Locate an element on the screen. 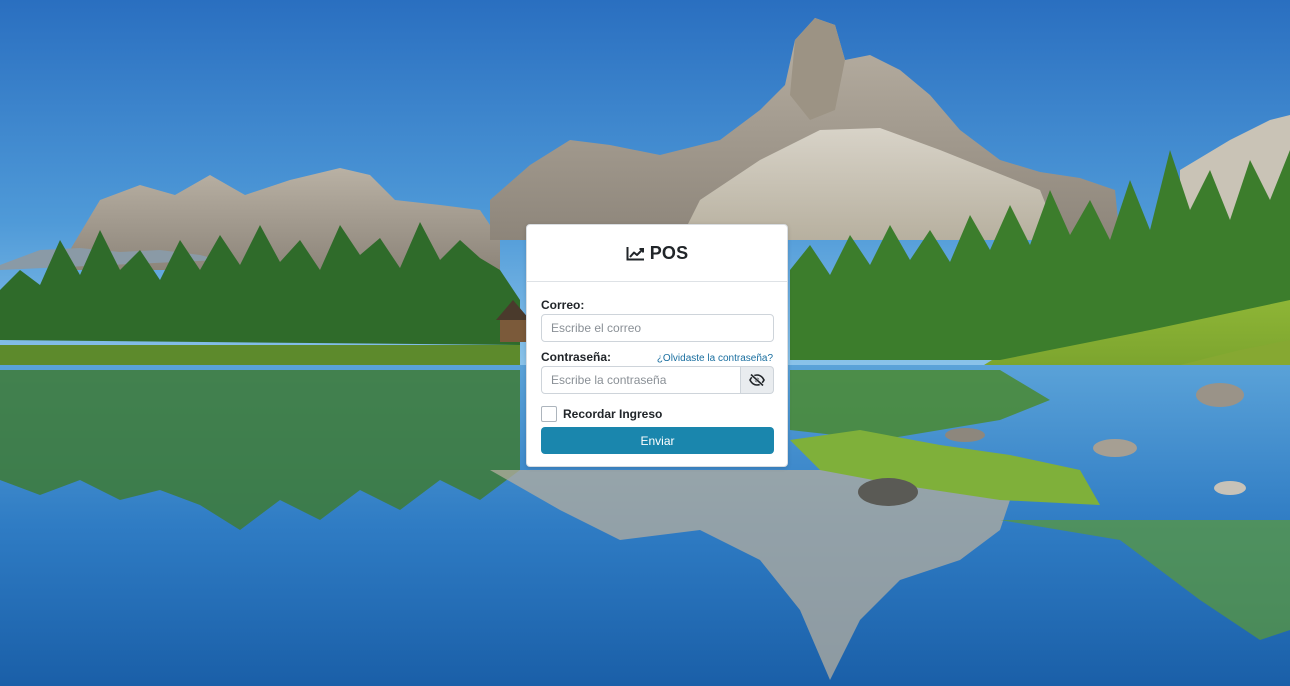 The height and width of the screenshot is (686, 1290). password-input-group is located at coordinates (657, 380).